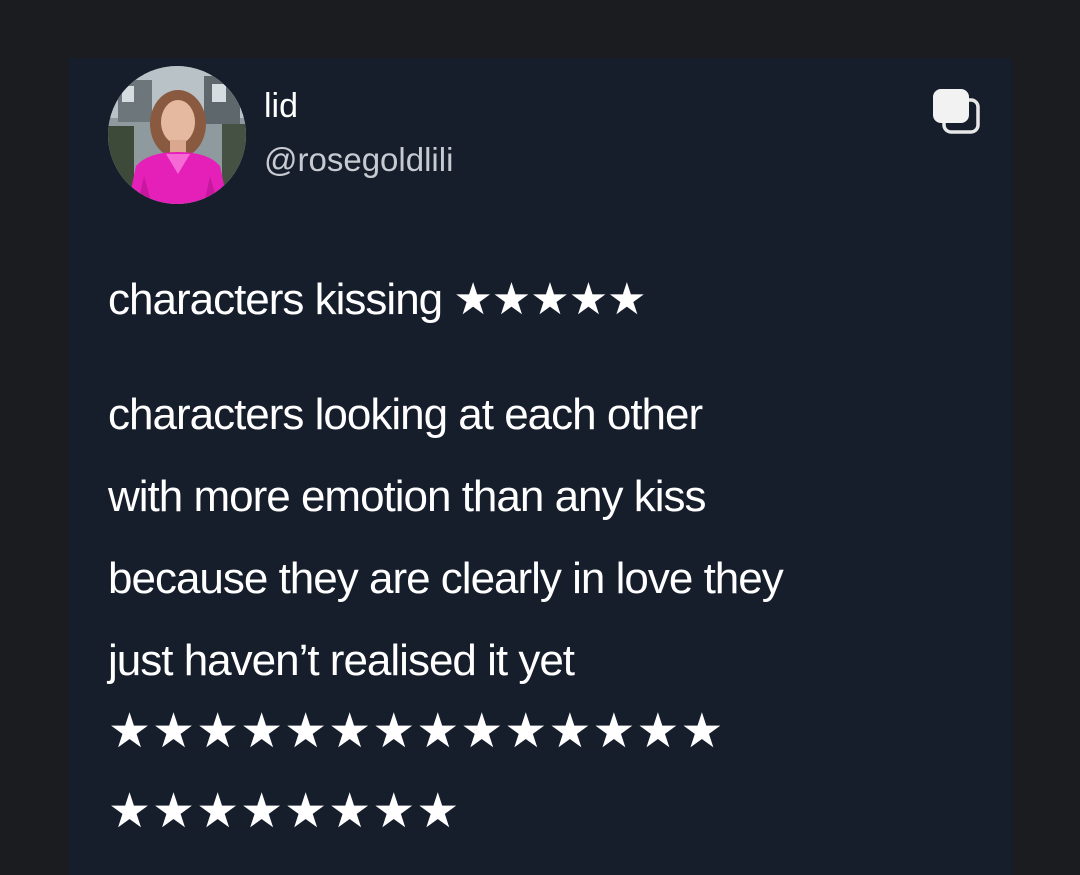  Describe the element at coordinates (341, 660) in the screenshot. I see `tweet-body-line: just haven’t realised it yet` at that location.